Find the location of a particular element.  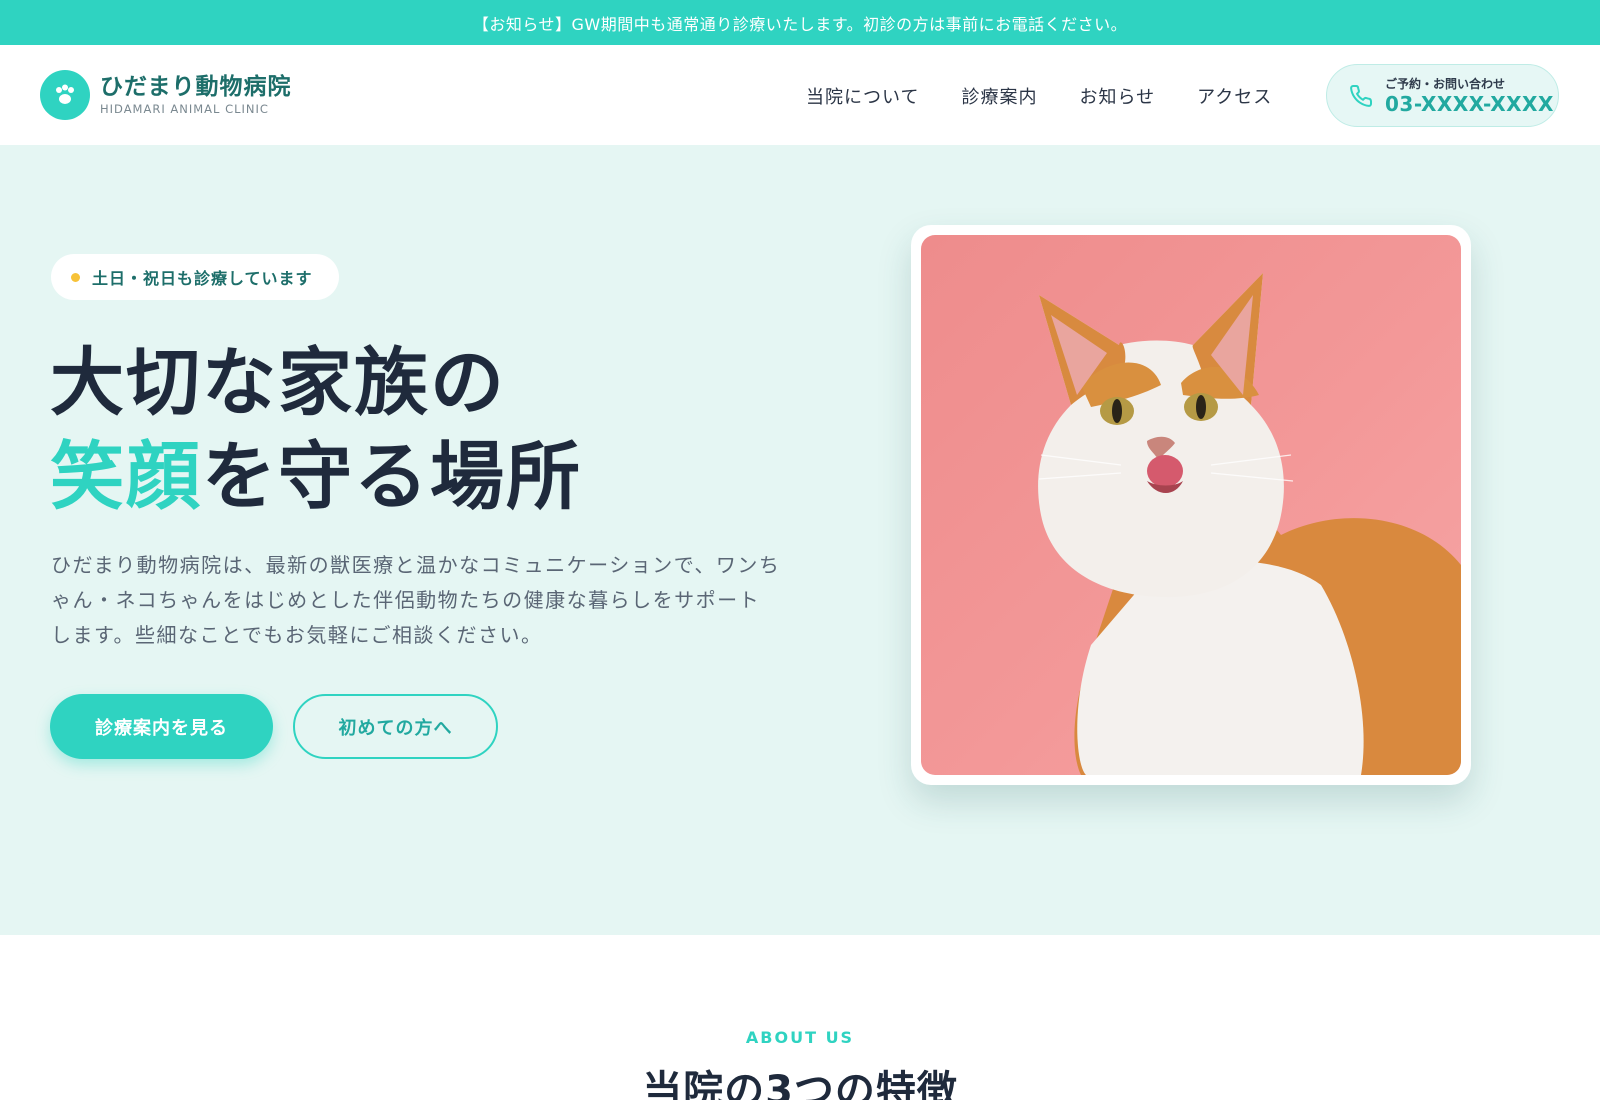

phone-contact-button: ご予約・お問い合わせ 03-XXXX-XXXX is located at coordinates (1442, 95).